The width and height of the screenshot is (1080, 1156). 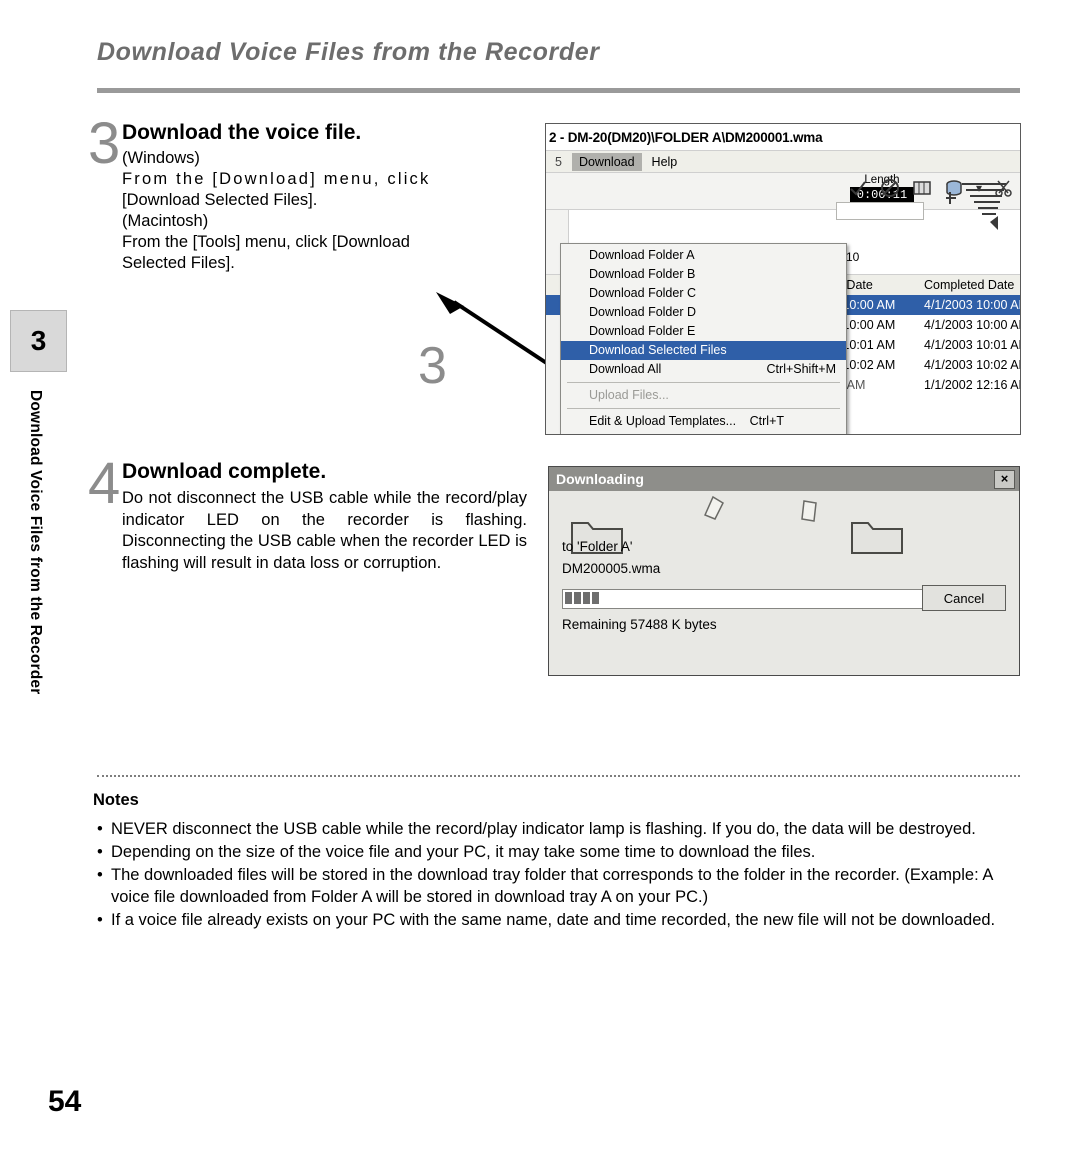 What do you see at coordinates (964, 598) in the screenshot?
I see `cancel-button: Cancel` at bounding box center [964, 598].